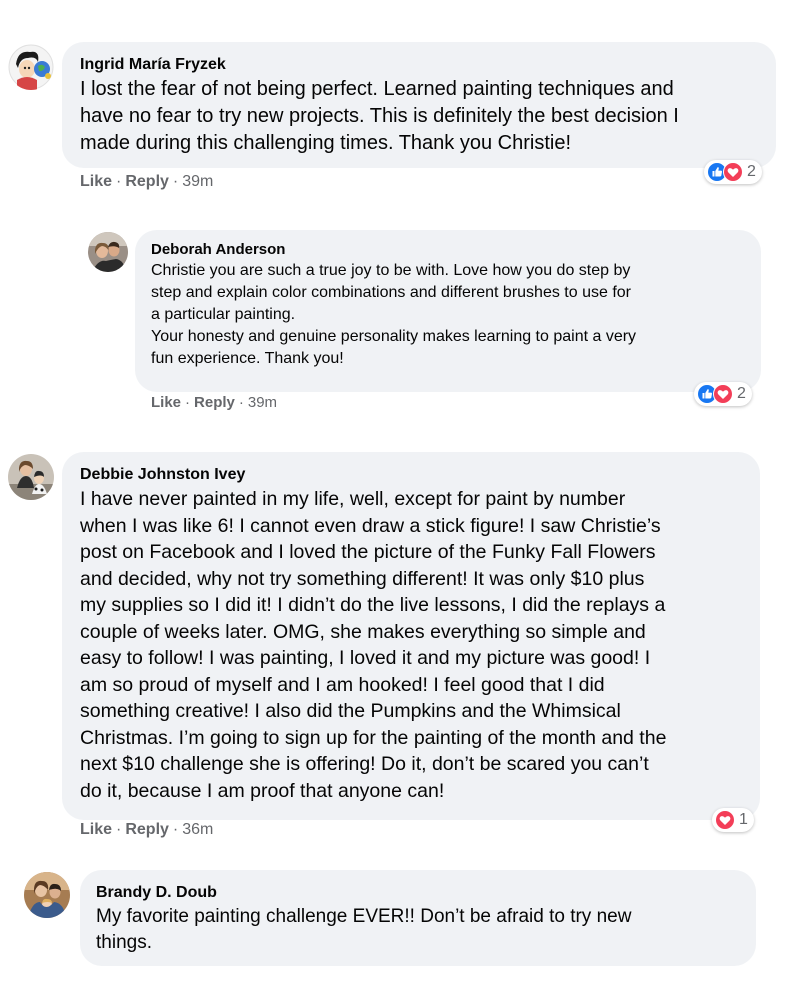 This screenshot has height=999, width=800. I want to click on comment-actions: Like · Reply · 36m, so click(146, 830).